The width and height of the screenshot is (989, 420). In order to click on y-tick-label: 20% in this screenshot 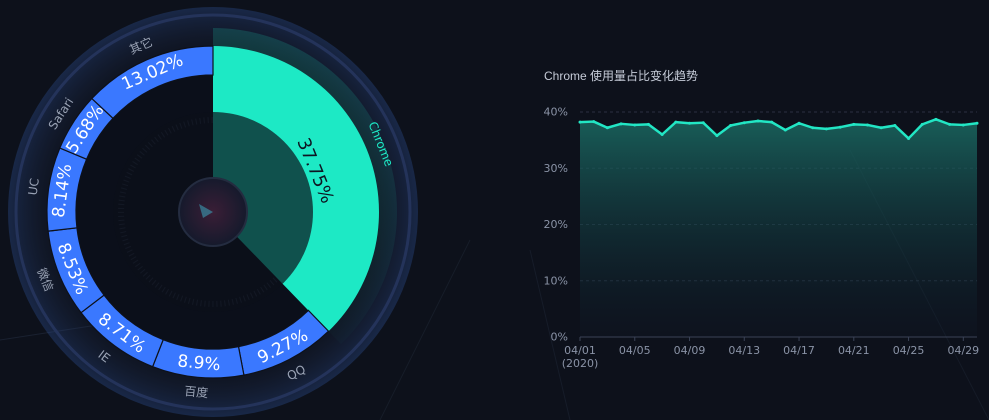, I will do `click(556, 224)`.